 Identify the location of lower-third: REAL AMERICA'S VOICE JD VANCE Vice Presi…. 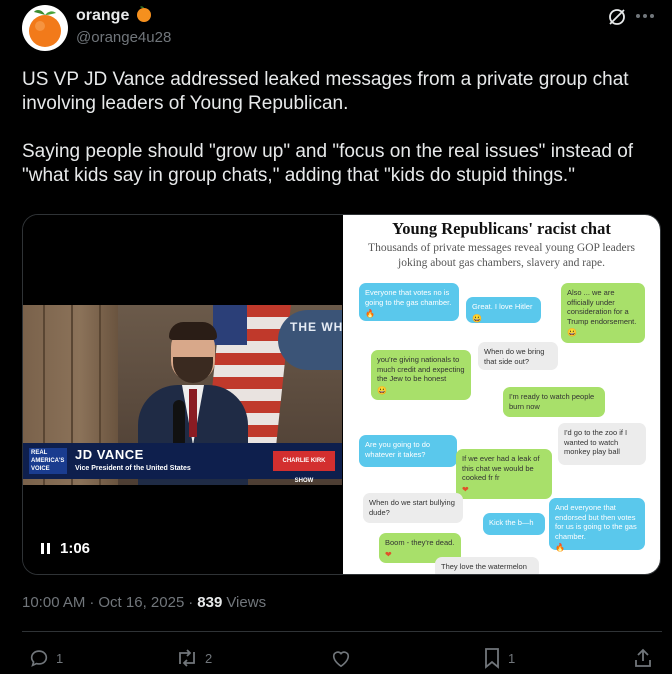
(182, 463).